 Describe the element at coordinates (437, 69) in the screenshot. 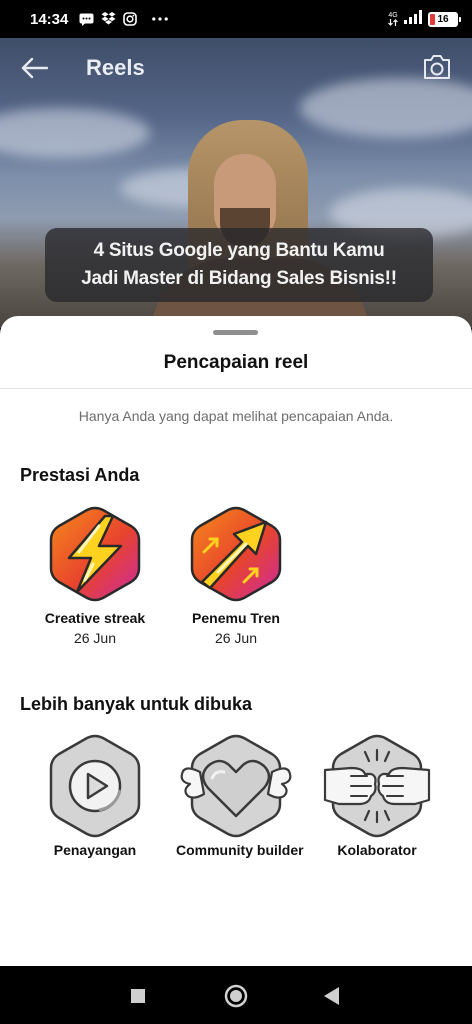

I see `camera-icon` at that location.